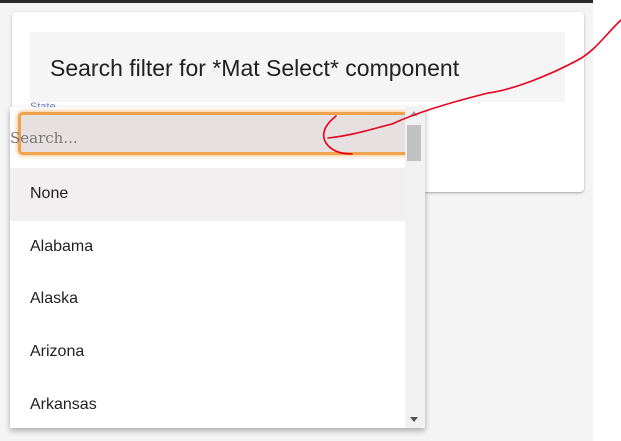 This screenshot has height=441, width=621. What do you see at coordinates (207, 247) in the screenshot?
I see `option-alabama: Alabama` at bounding box center [207, 247].